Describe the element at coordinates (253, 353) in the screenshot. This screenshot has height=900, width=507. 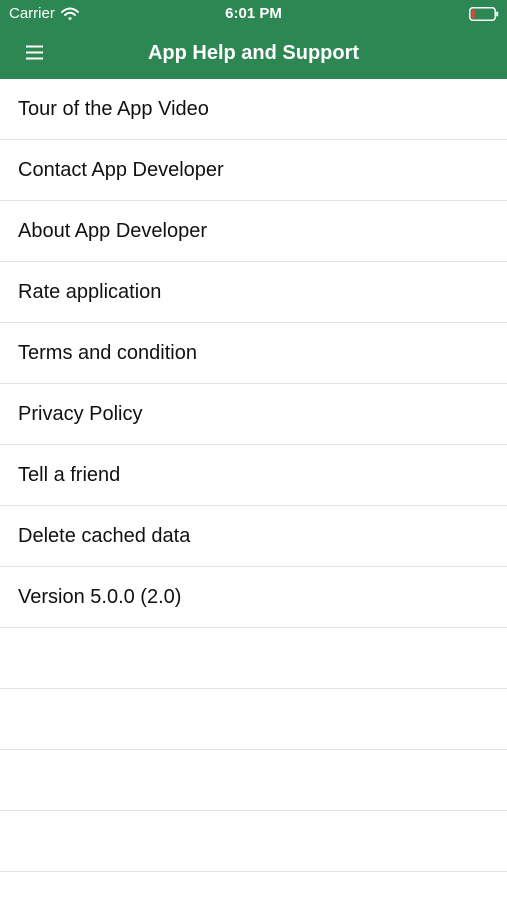
I see `menu-item-terms: Terms and condition` at that location.